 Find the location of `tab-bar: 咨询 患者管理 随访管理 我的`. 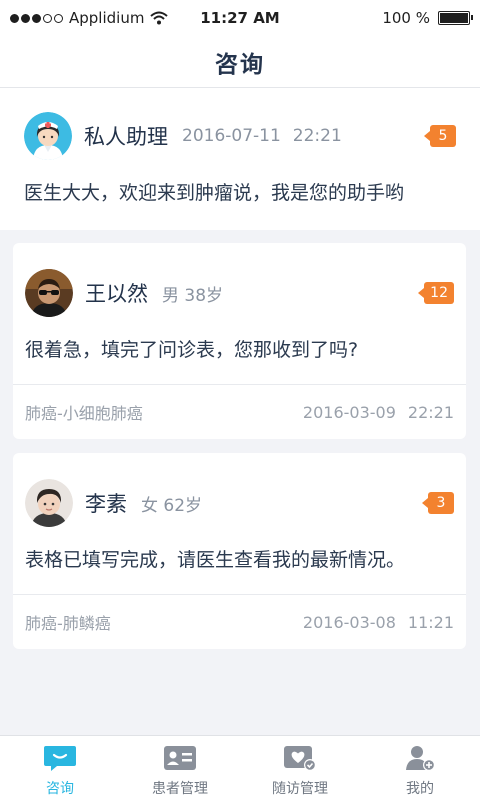

tab-bar: 咨询 患者管理 随访管理 我的 is located at coordinates (240, 767).